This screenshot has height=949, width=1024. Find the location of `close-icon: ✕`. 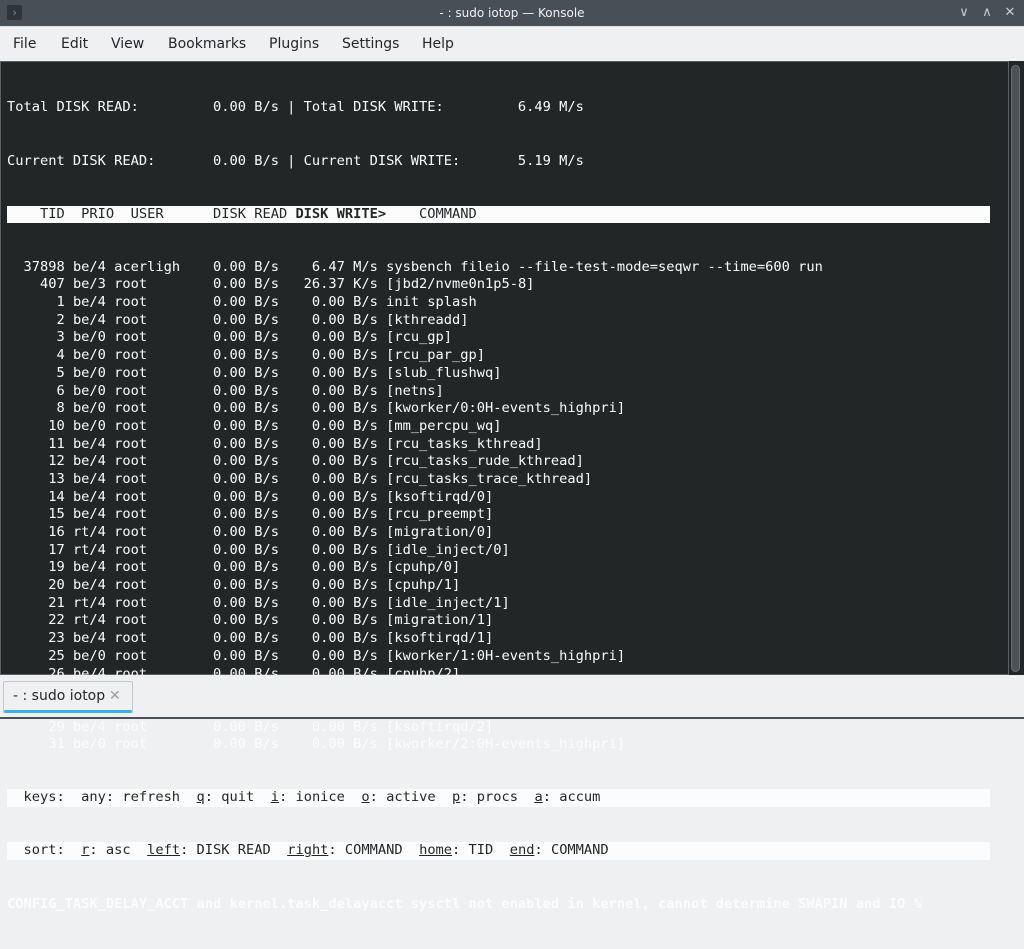

close-icon: ✕ is located at coordinates (1010, 13).